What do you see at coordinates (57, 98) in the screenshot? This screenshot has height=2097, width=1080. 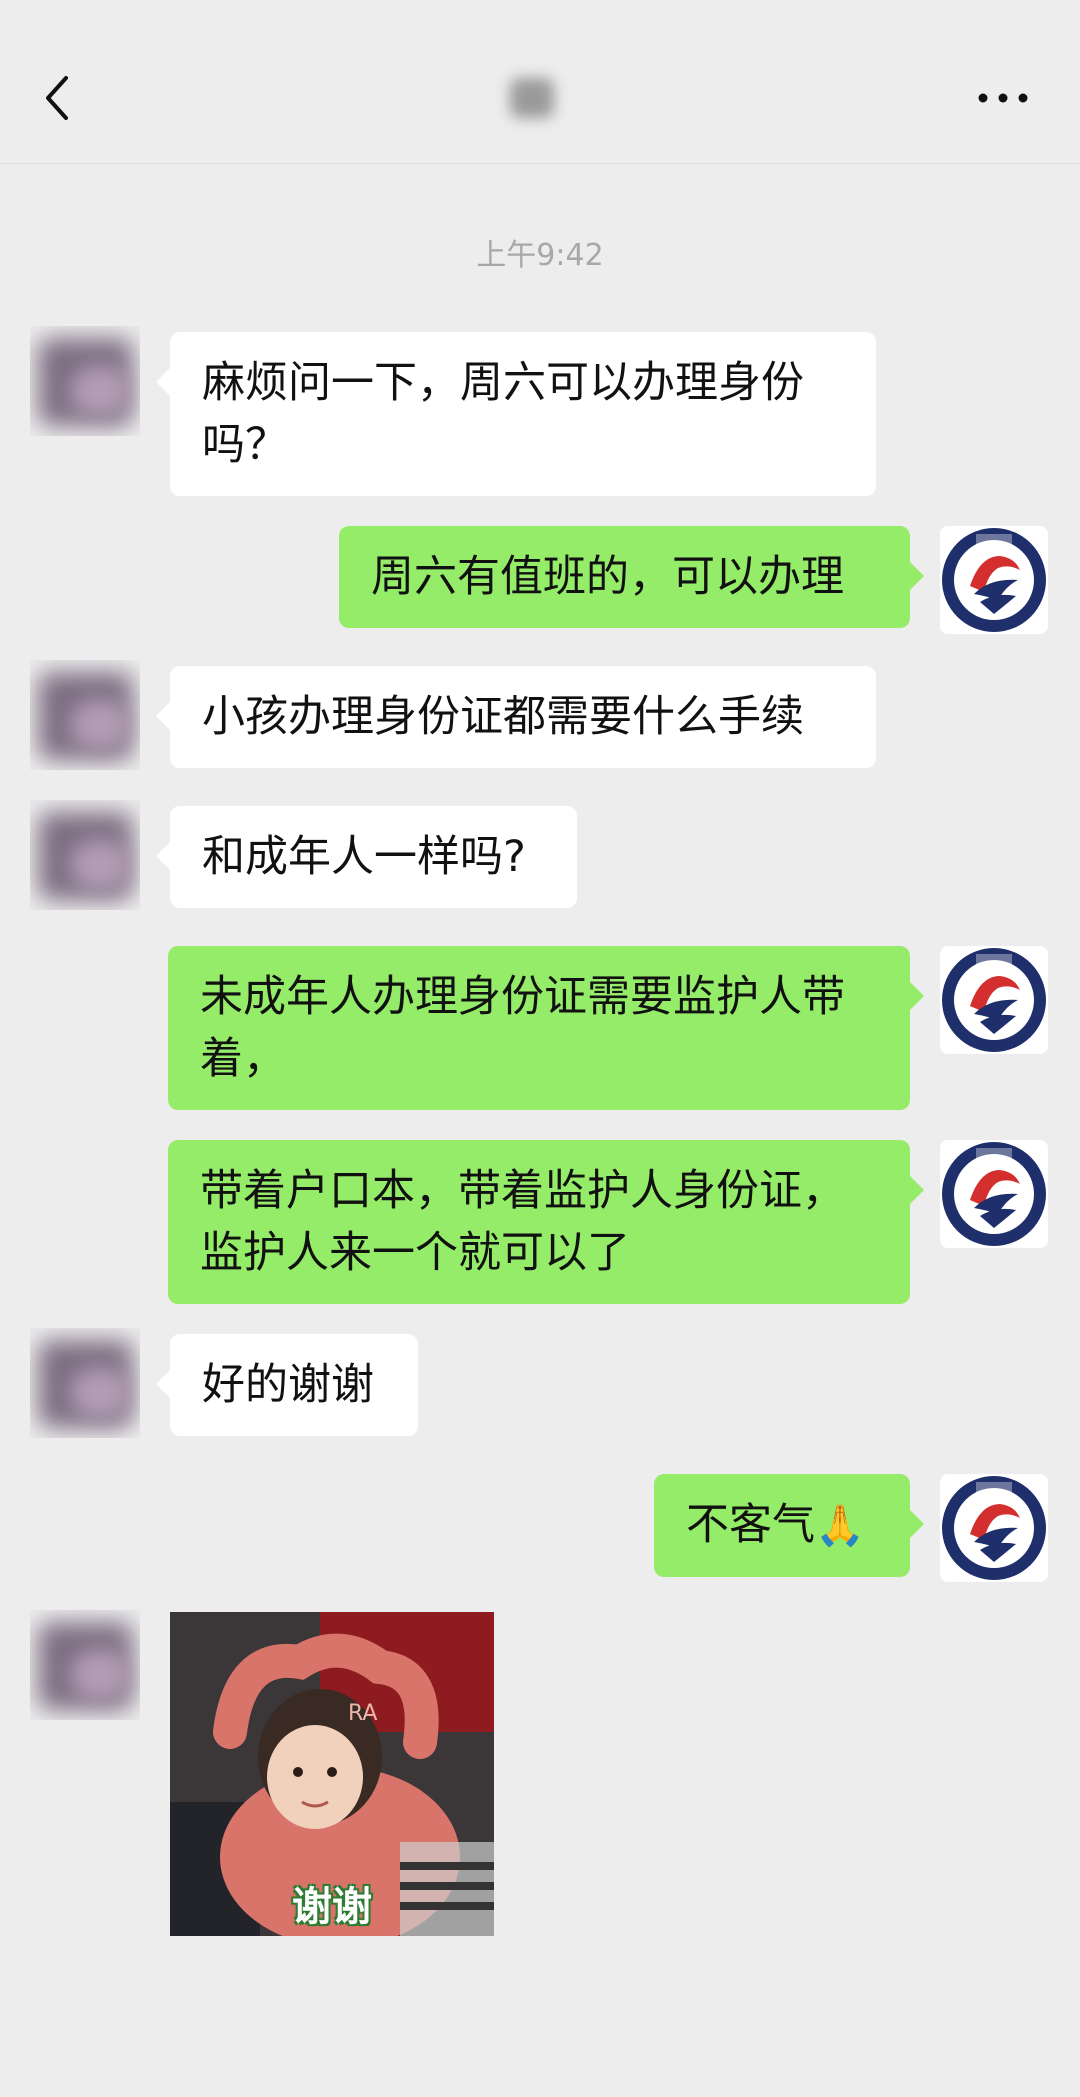 I see `chevron-left-icon` at bounding box center [57, 98].